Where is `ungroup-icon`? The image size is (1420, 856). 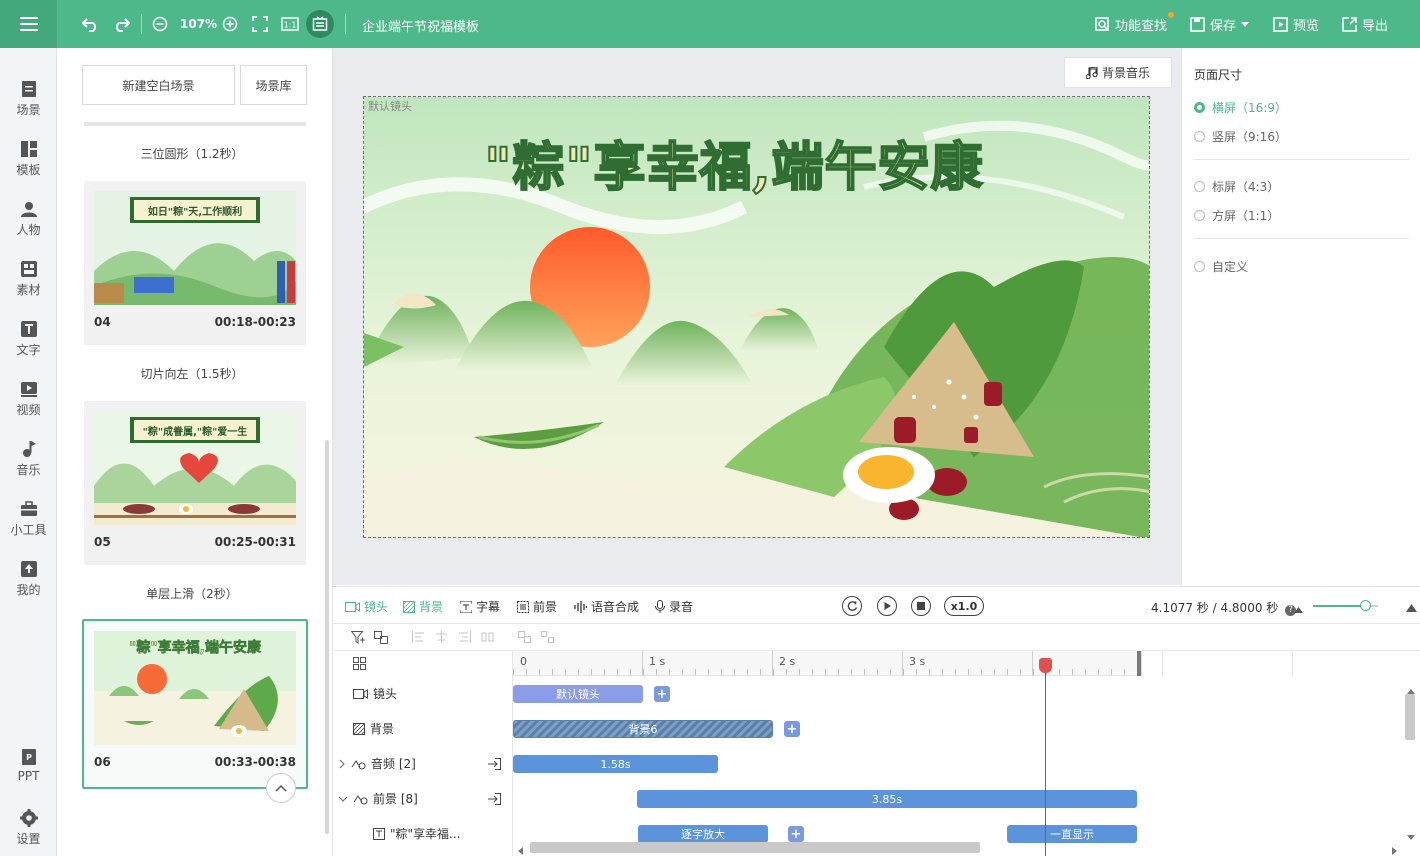 ungroup-icon is located at coordinates (547, 638).